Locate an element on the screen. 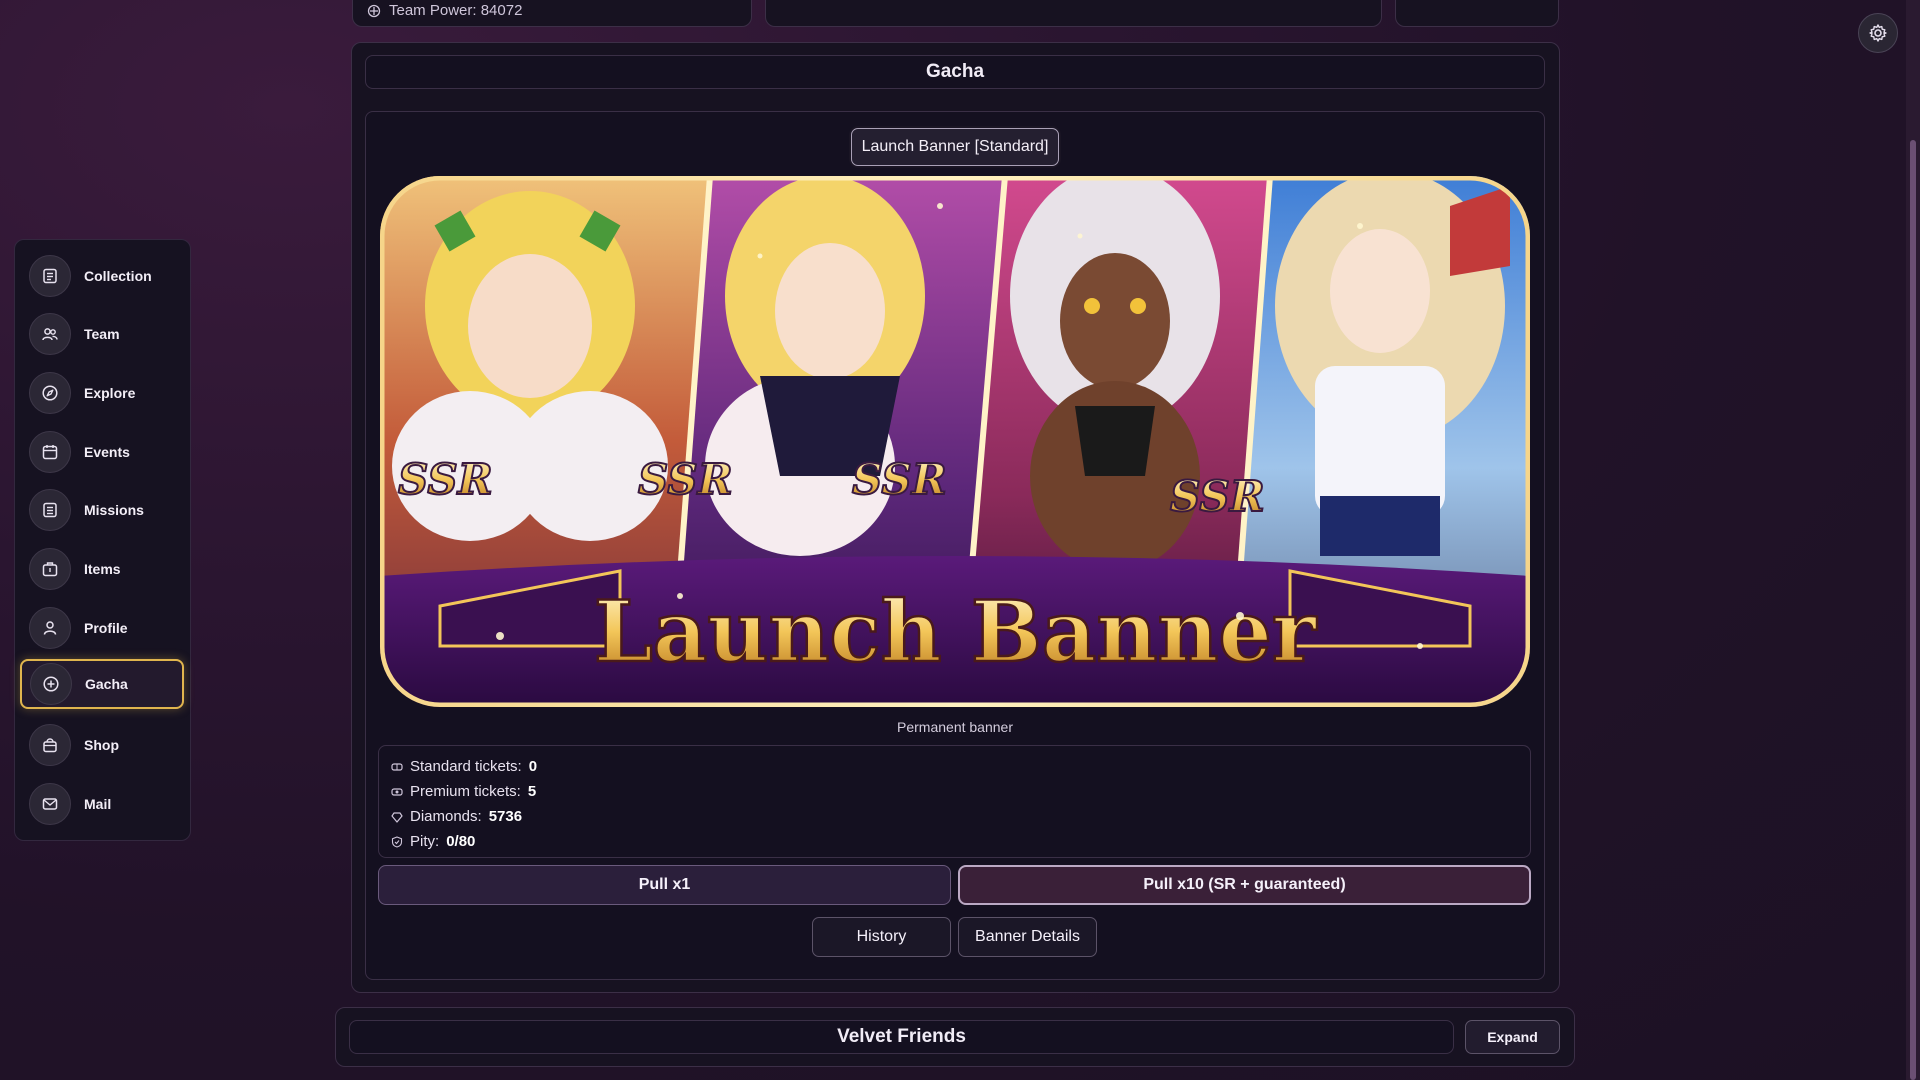  friends-title: Velvet Friends is located at coordinates (901, 1037).